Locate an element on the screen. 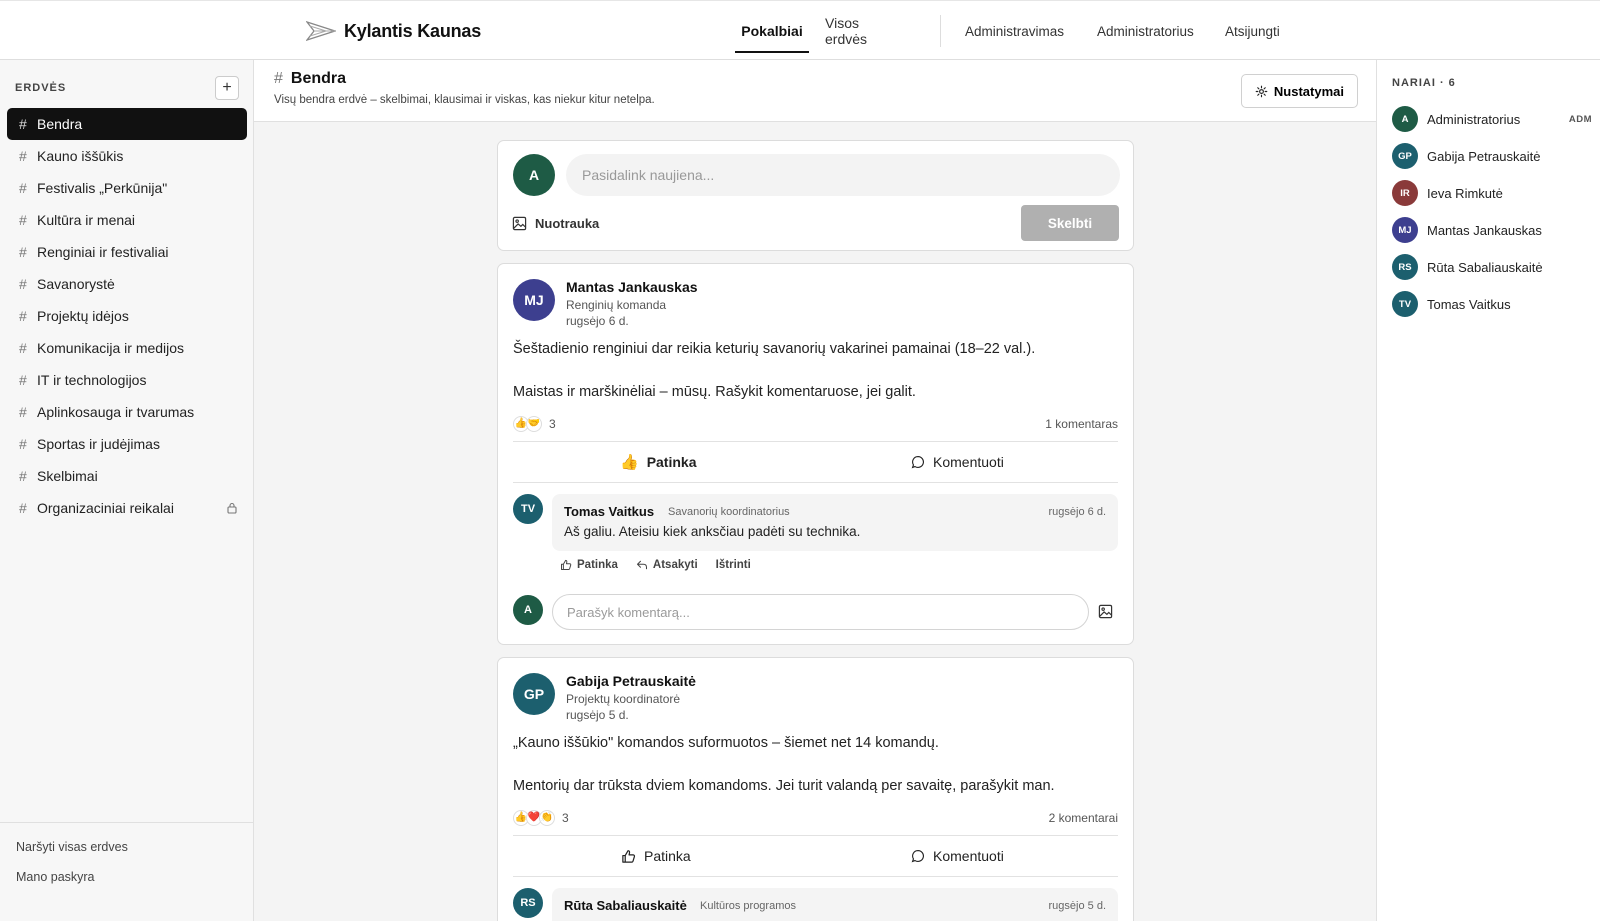 This screenshot has height=921, width=1600. handshake-icon: 🤝 is located at coordinates (534, 424).